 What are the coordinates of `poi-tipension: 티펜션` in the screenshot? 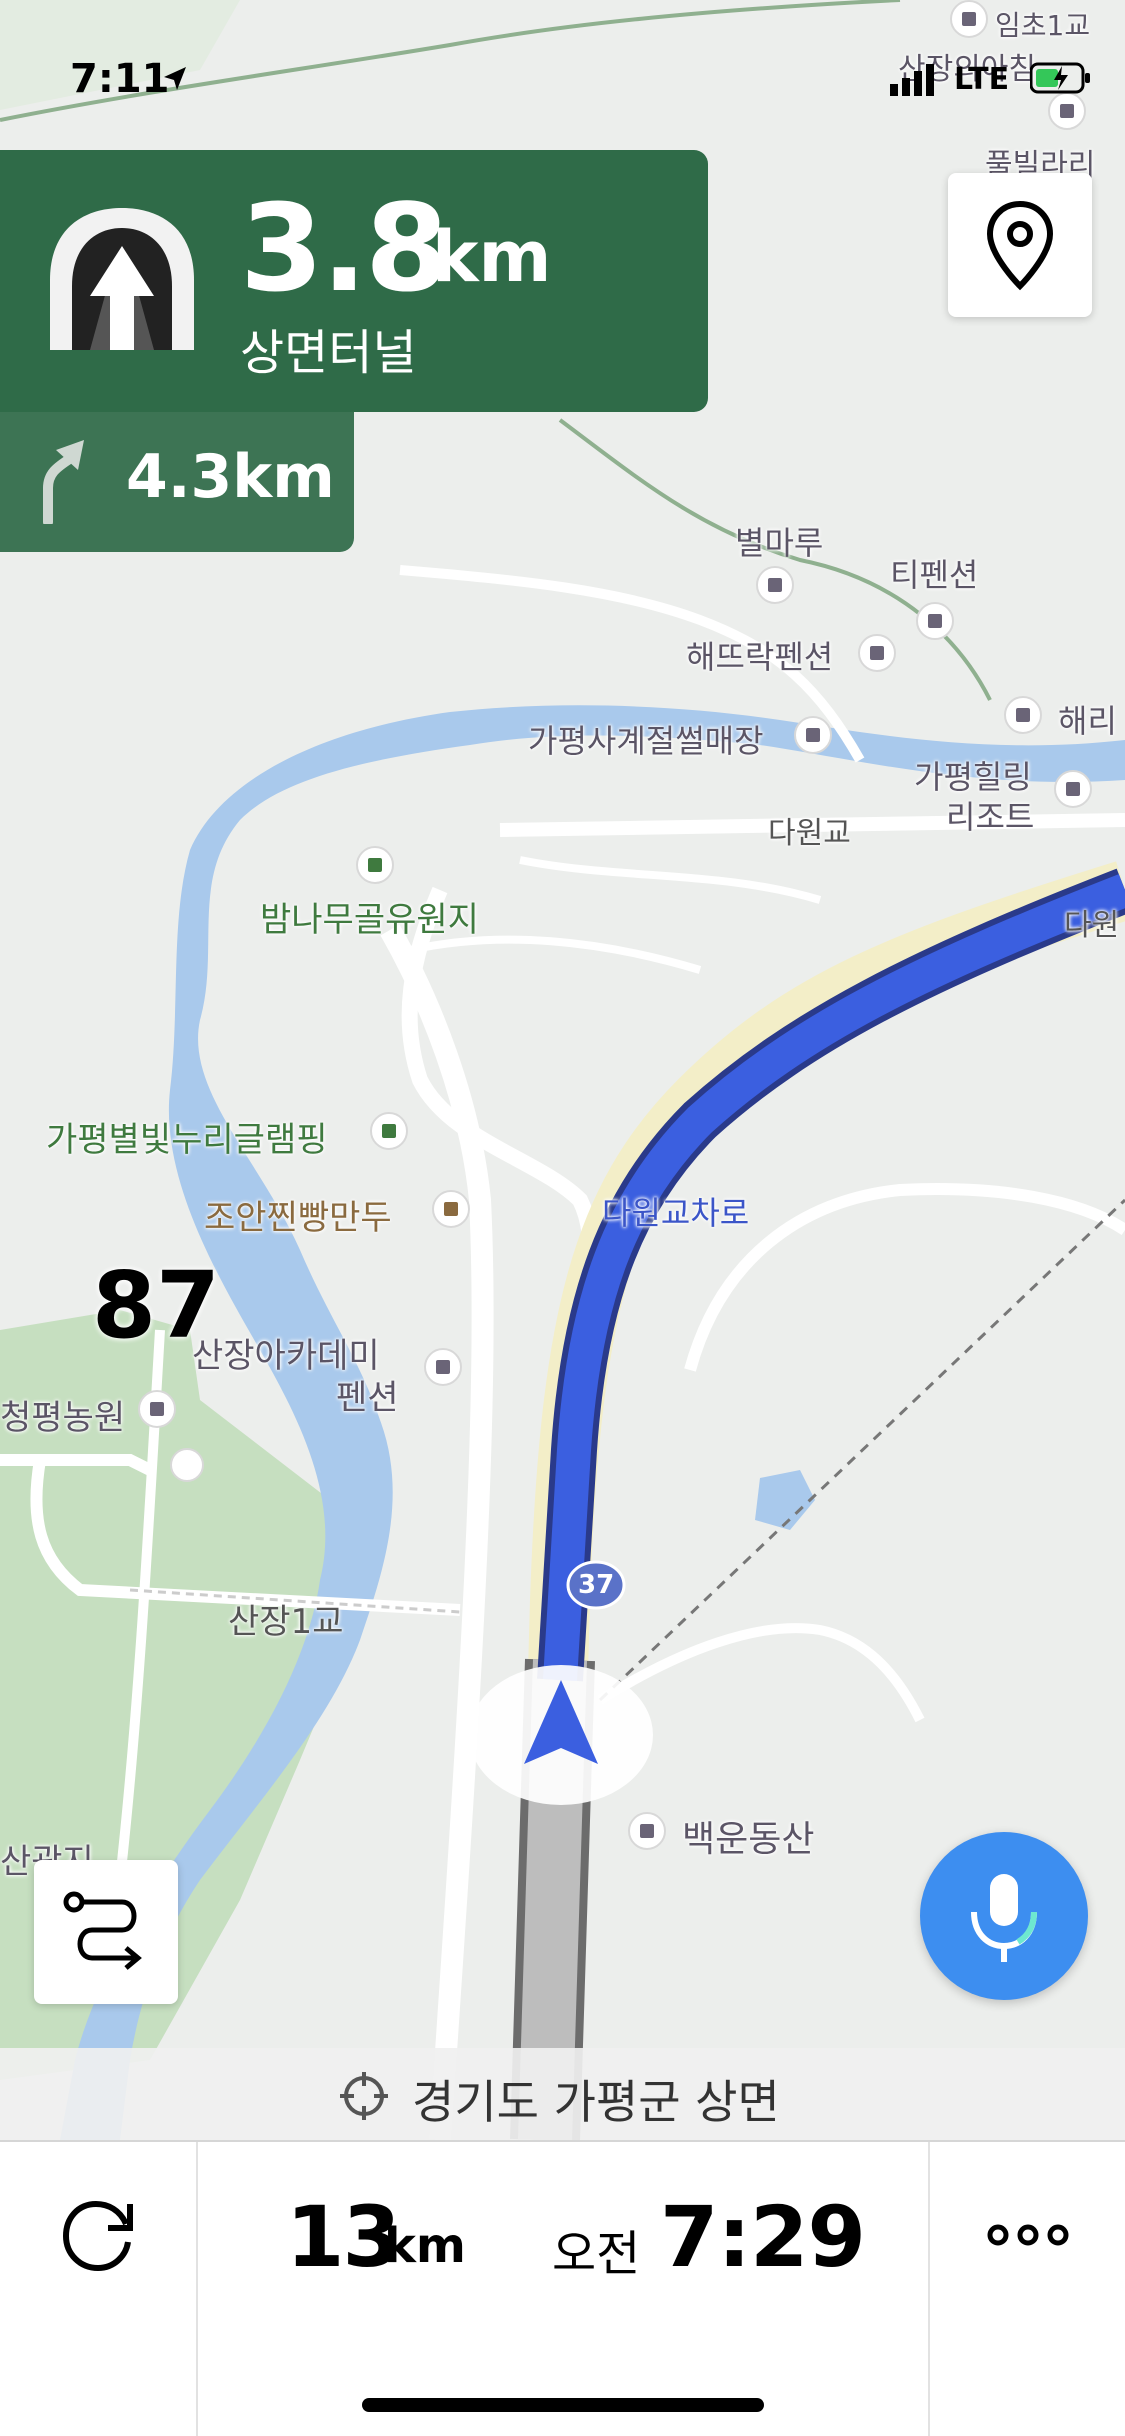 It's located at (934, 573).